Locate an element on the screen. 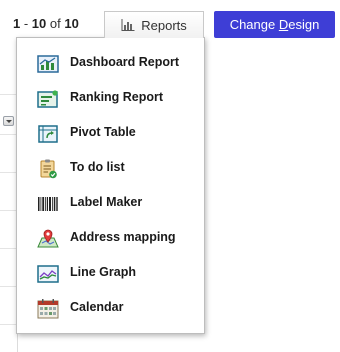  dashboard-report-icon is located at coordinates (48, 64).